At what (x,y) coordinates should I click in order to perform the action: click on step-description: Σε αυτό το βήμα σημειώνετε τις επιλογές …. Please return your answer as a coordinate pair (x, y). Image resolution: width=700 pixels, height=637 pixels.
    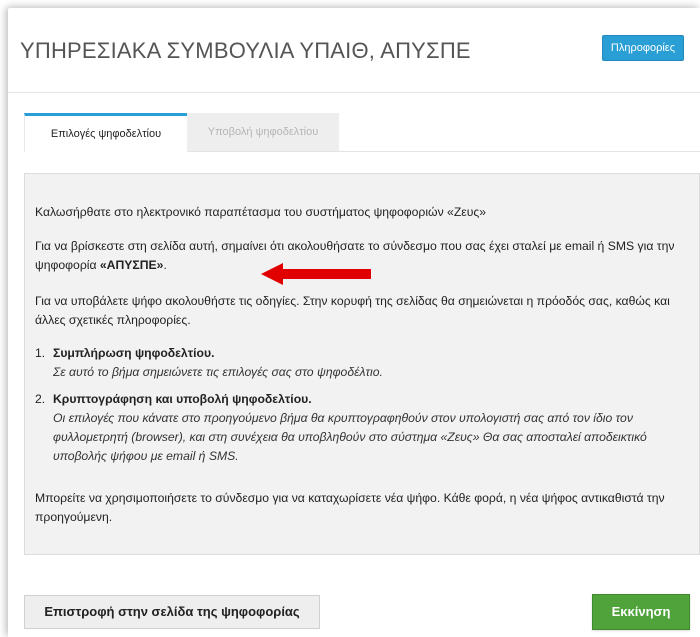
    Looking at the image, I should click on (218, 372).